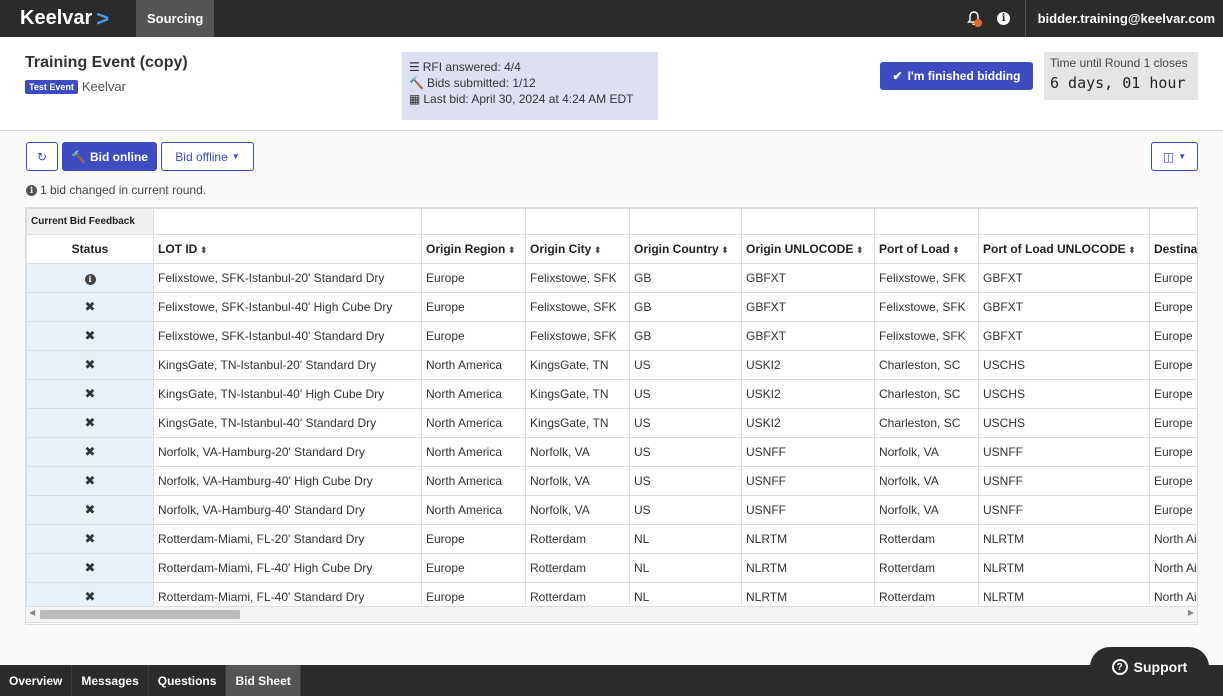 This screenshot has height=696, width=1223. Describe the element at coordinates (1126, 18) in the screenshot. I see `user-menu: bidder.training@keelvar.com` at that location.